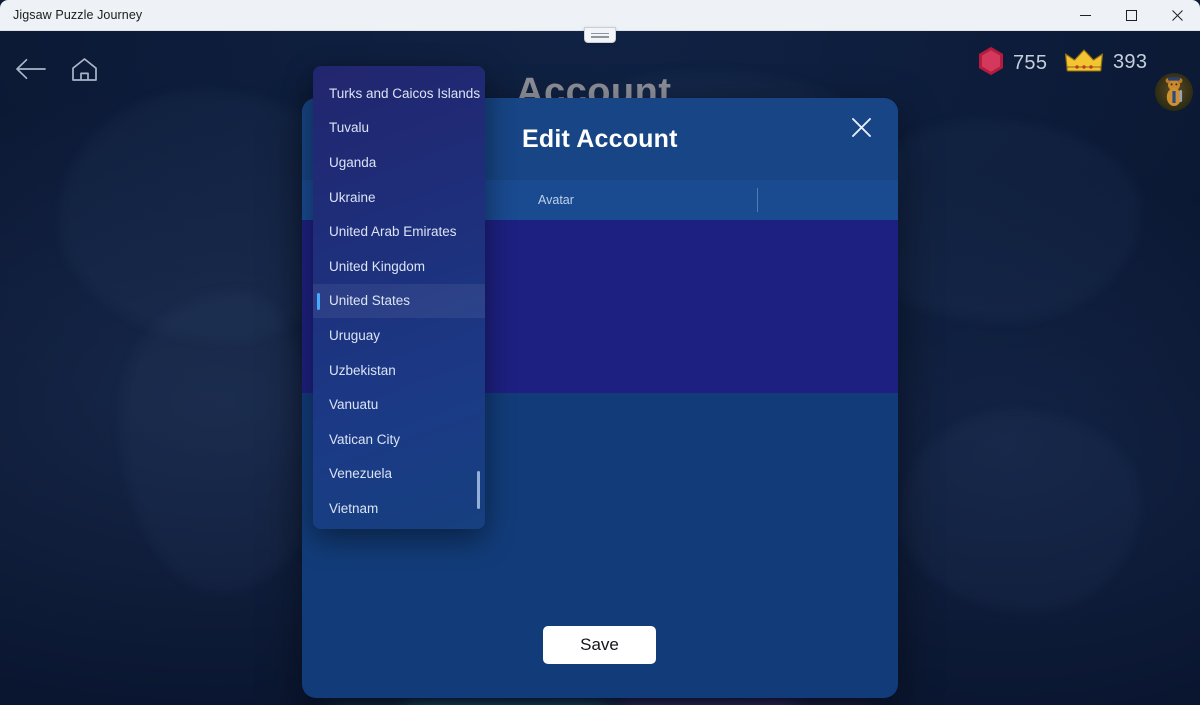 The height and width of the screenshot is (705, 1200). I want to click on dialog-footer: Save, so click(600, 662).